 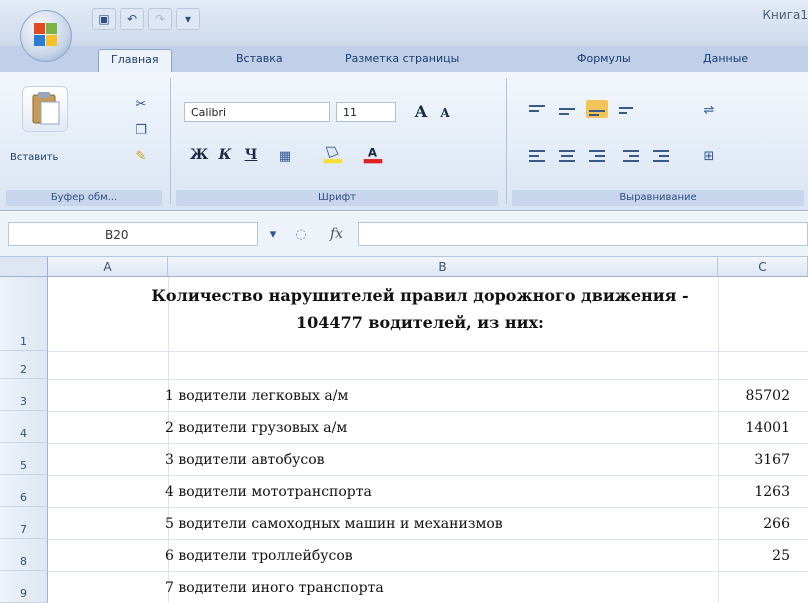 What do you see at coordinates (24, 365) in the screenshot?
I see `row-header-2: 2` at bounding box center [24, 365].